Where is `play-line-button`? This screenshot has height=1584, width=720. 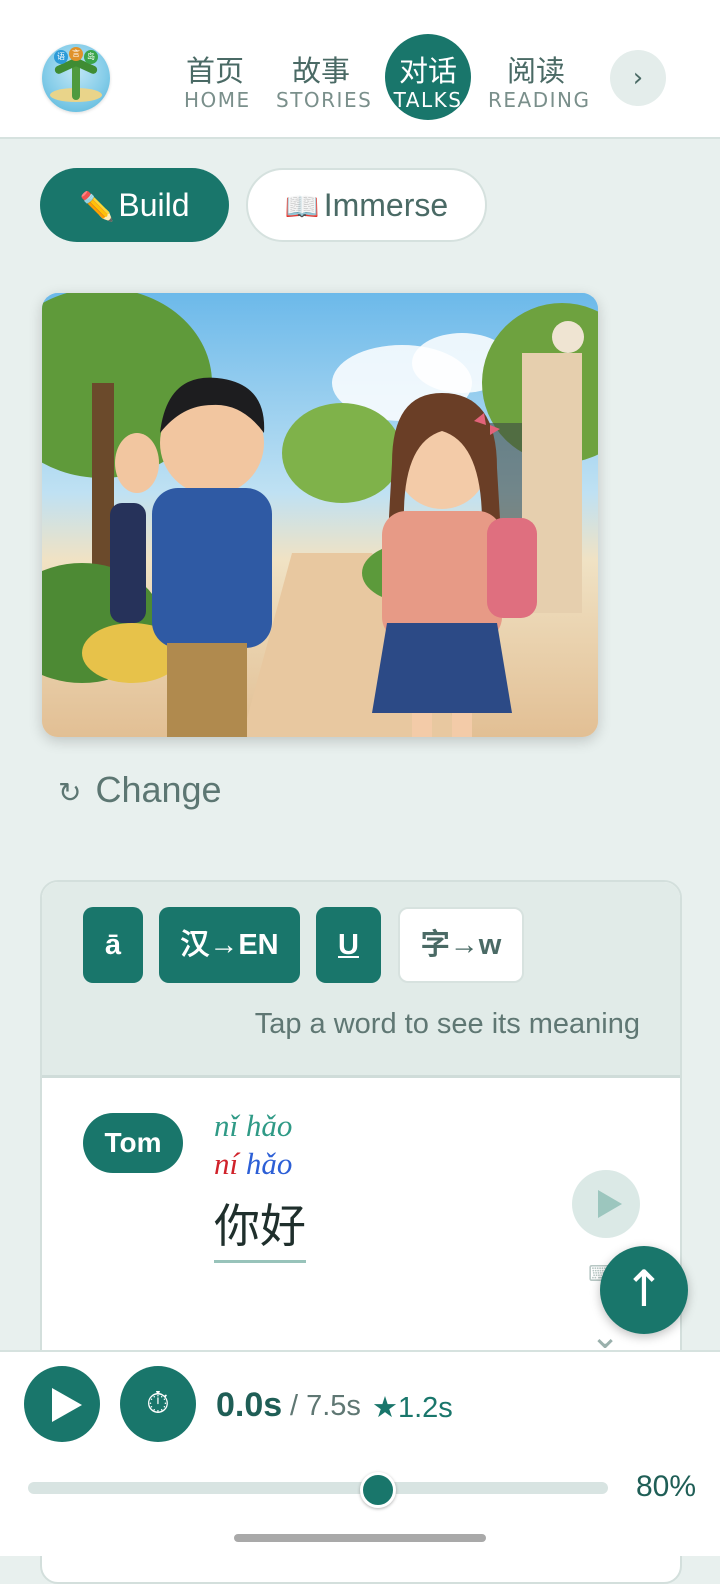
play-line-button is located at coordinates (606, 1204).